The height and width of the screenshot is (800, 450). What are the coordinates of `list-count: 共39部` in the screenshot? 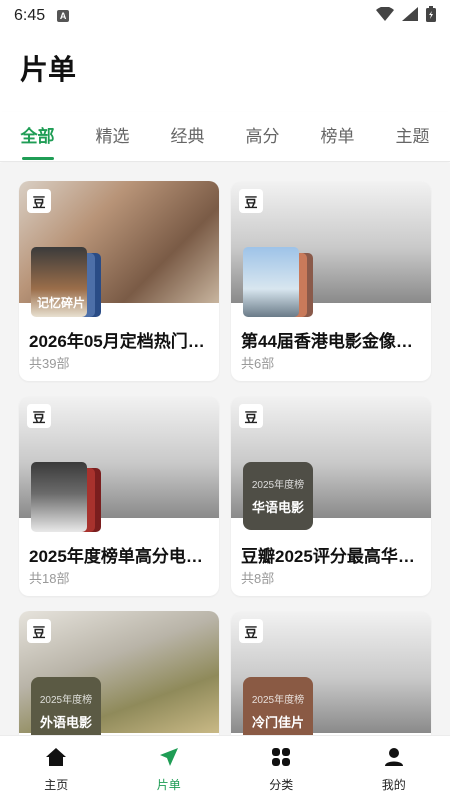 It's located at (49, 363).